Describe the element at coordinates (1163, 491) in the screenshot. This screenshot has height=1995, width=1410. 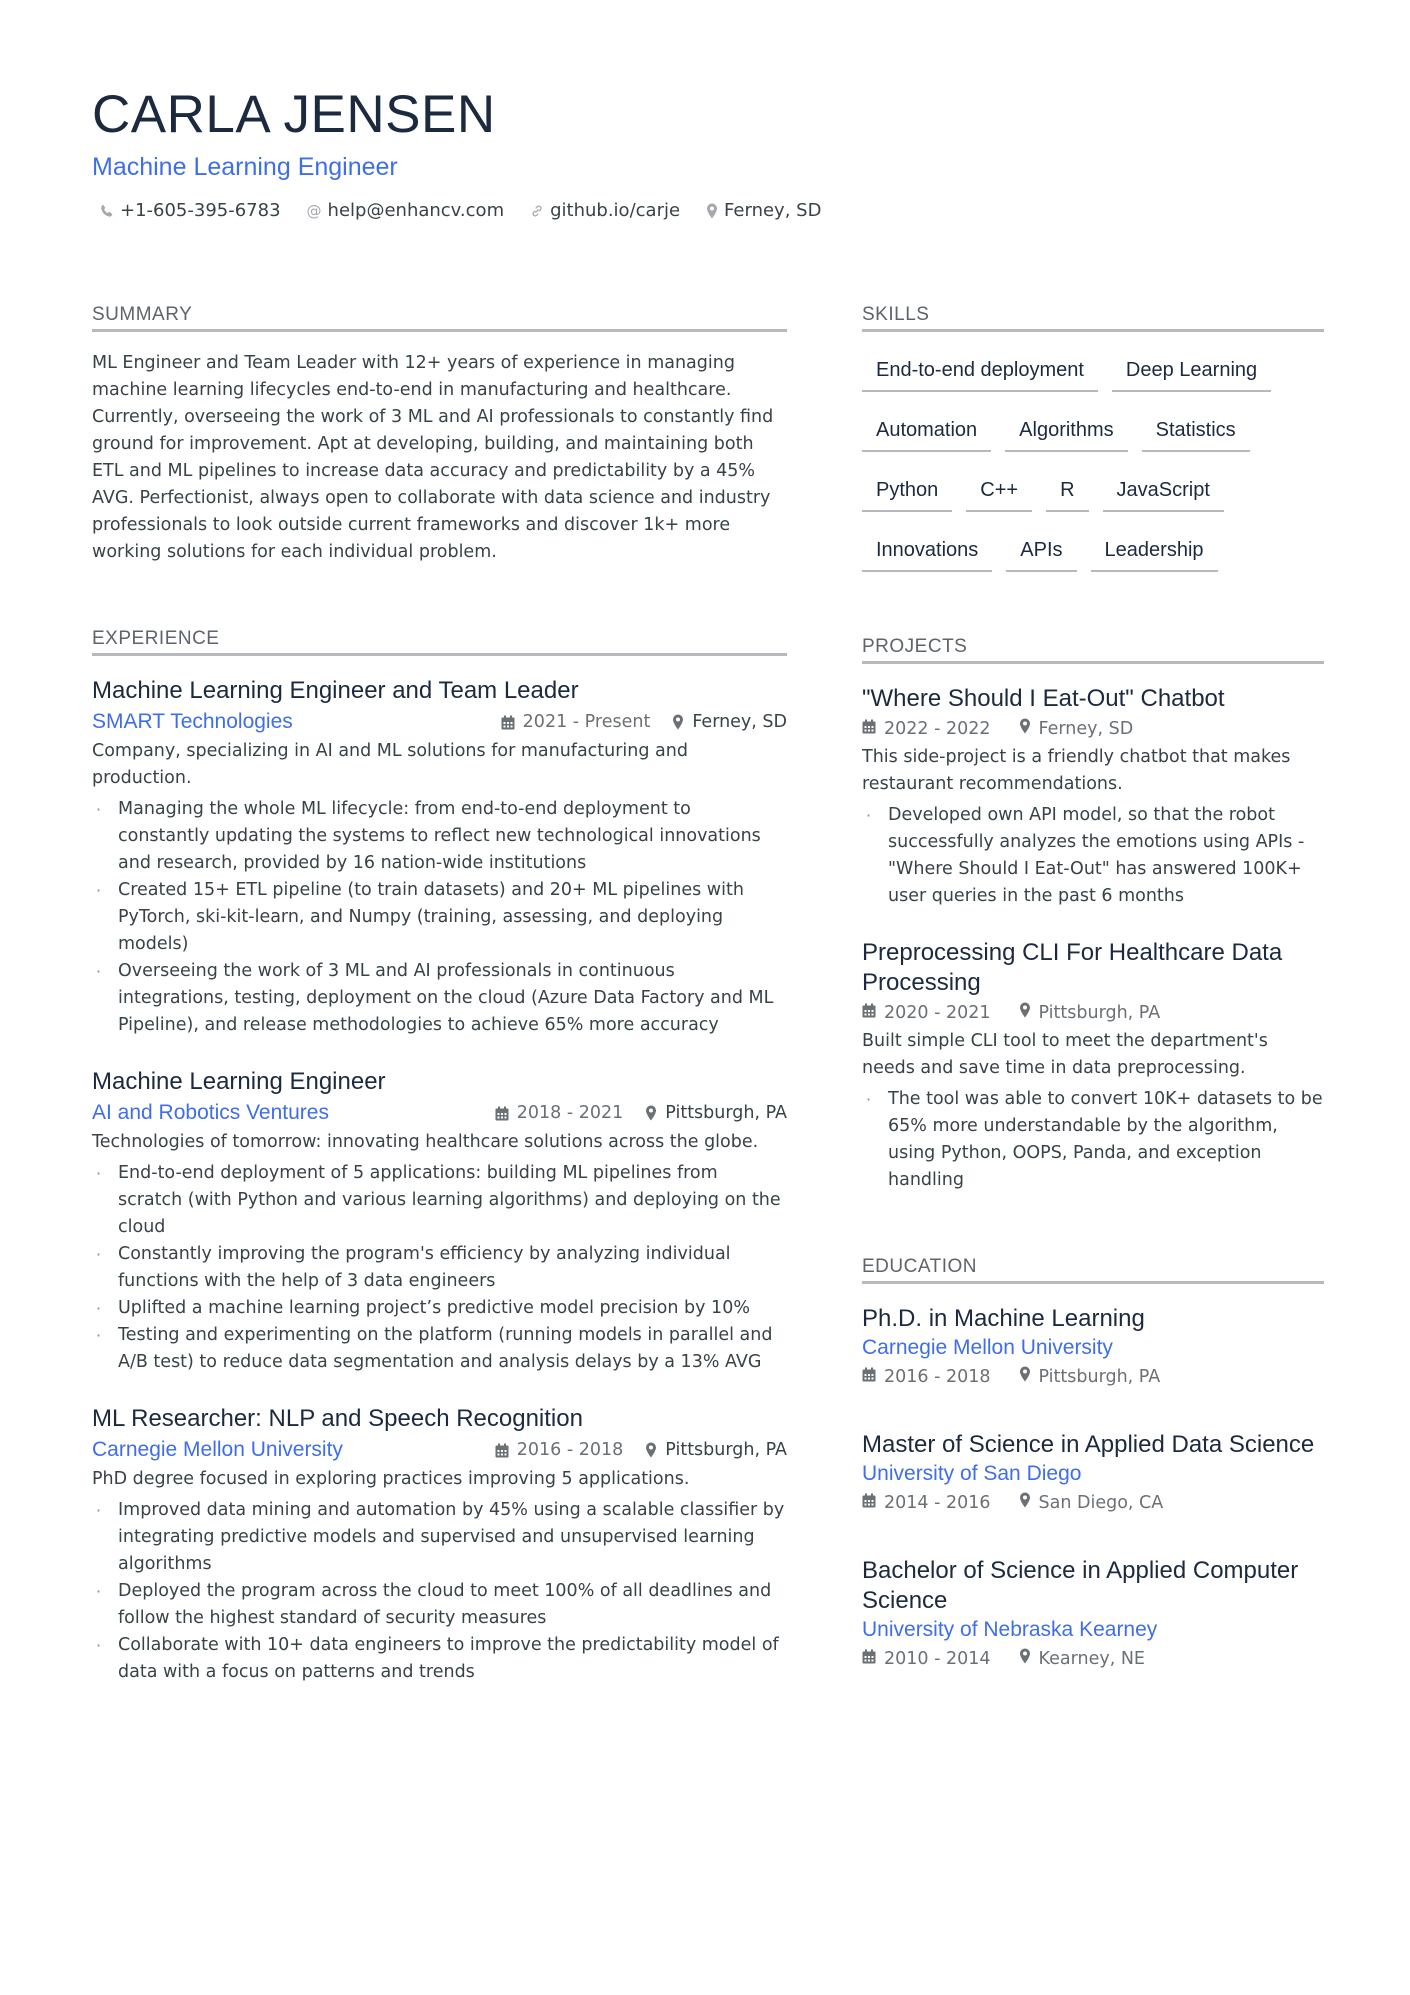
I see `skill-tag: JavaScript` at that location.